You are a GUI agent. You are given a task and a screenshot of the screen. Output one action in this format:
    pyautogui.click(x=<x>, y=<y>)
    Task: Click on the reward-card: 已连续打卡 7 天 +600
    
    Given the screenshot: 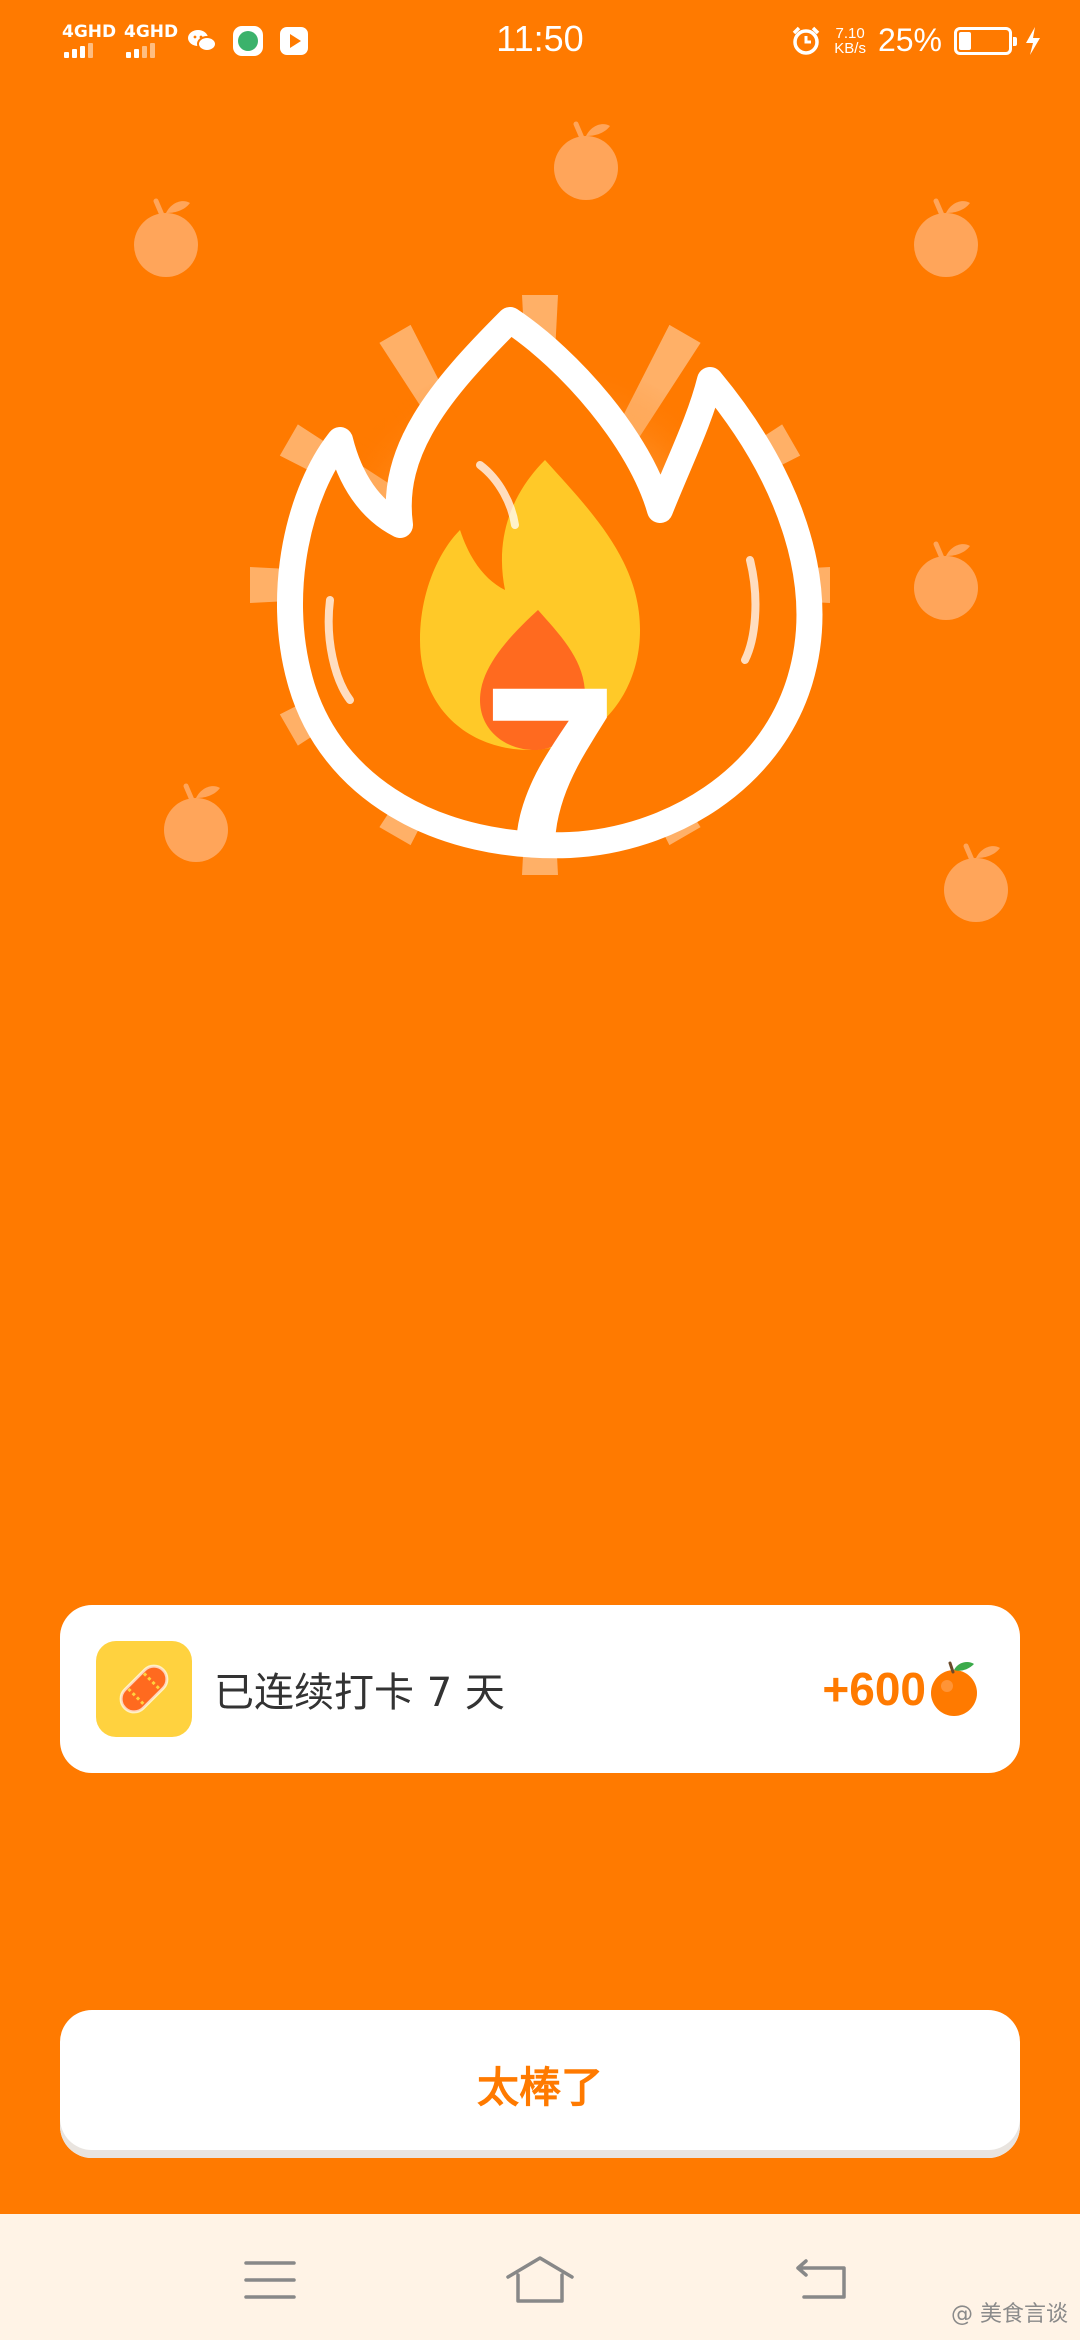 What is the action you would take?
    pyautogui.click(x=540, y=1689)
    